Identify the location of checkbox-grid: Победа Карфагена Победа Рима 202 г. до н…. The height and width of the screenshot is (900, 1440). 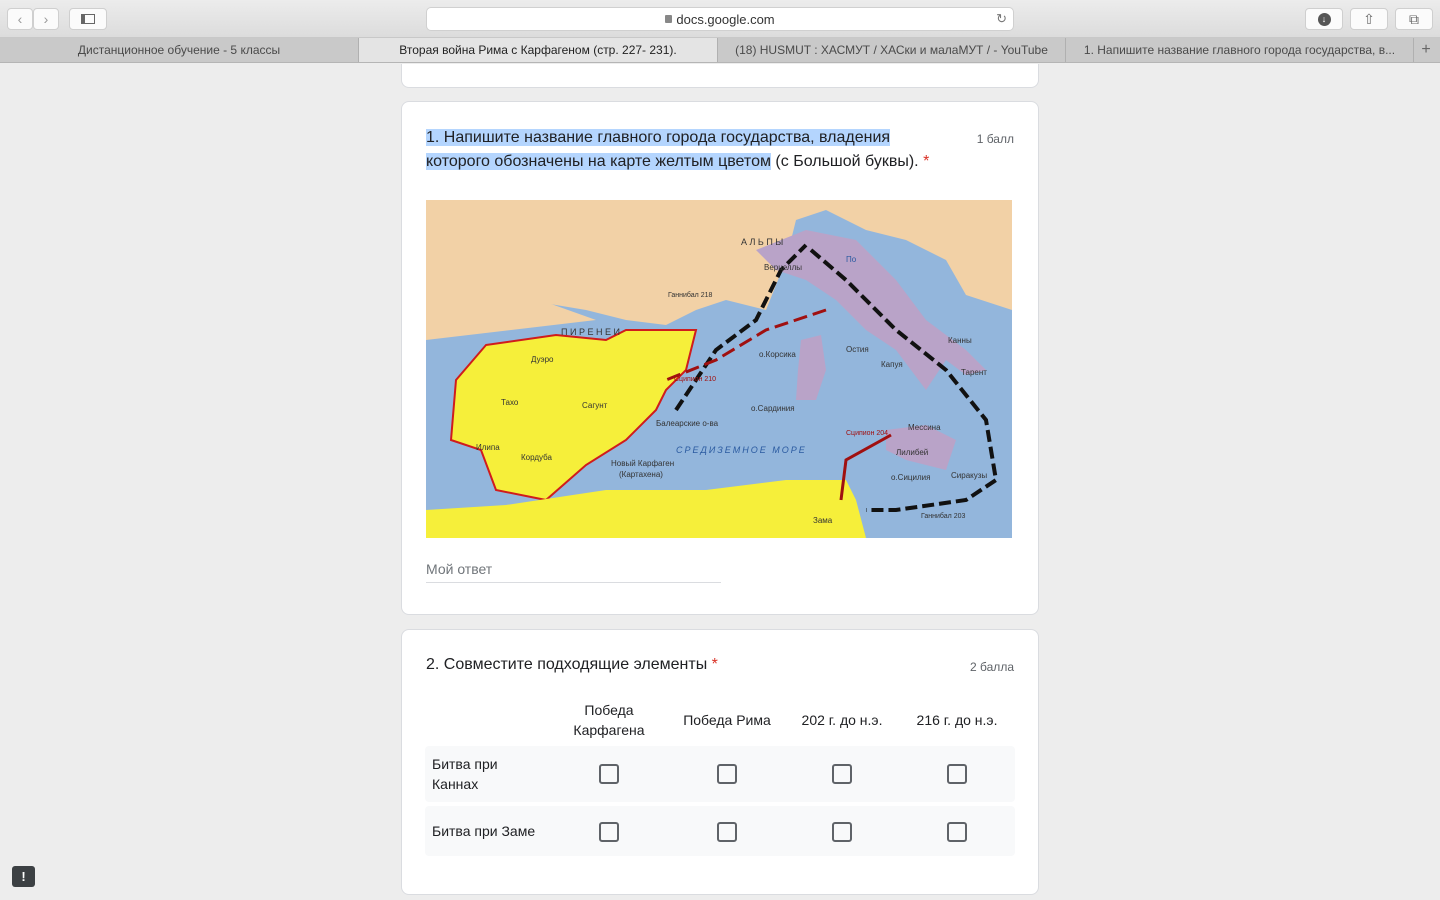
(720, 780).